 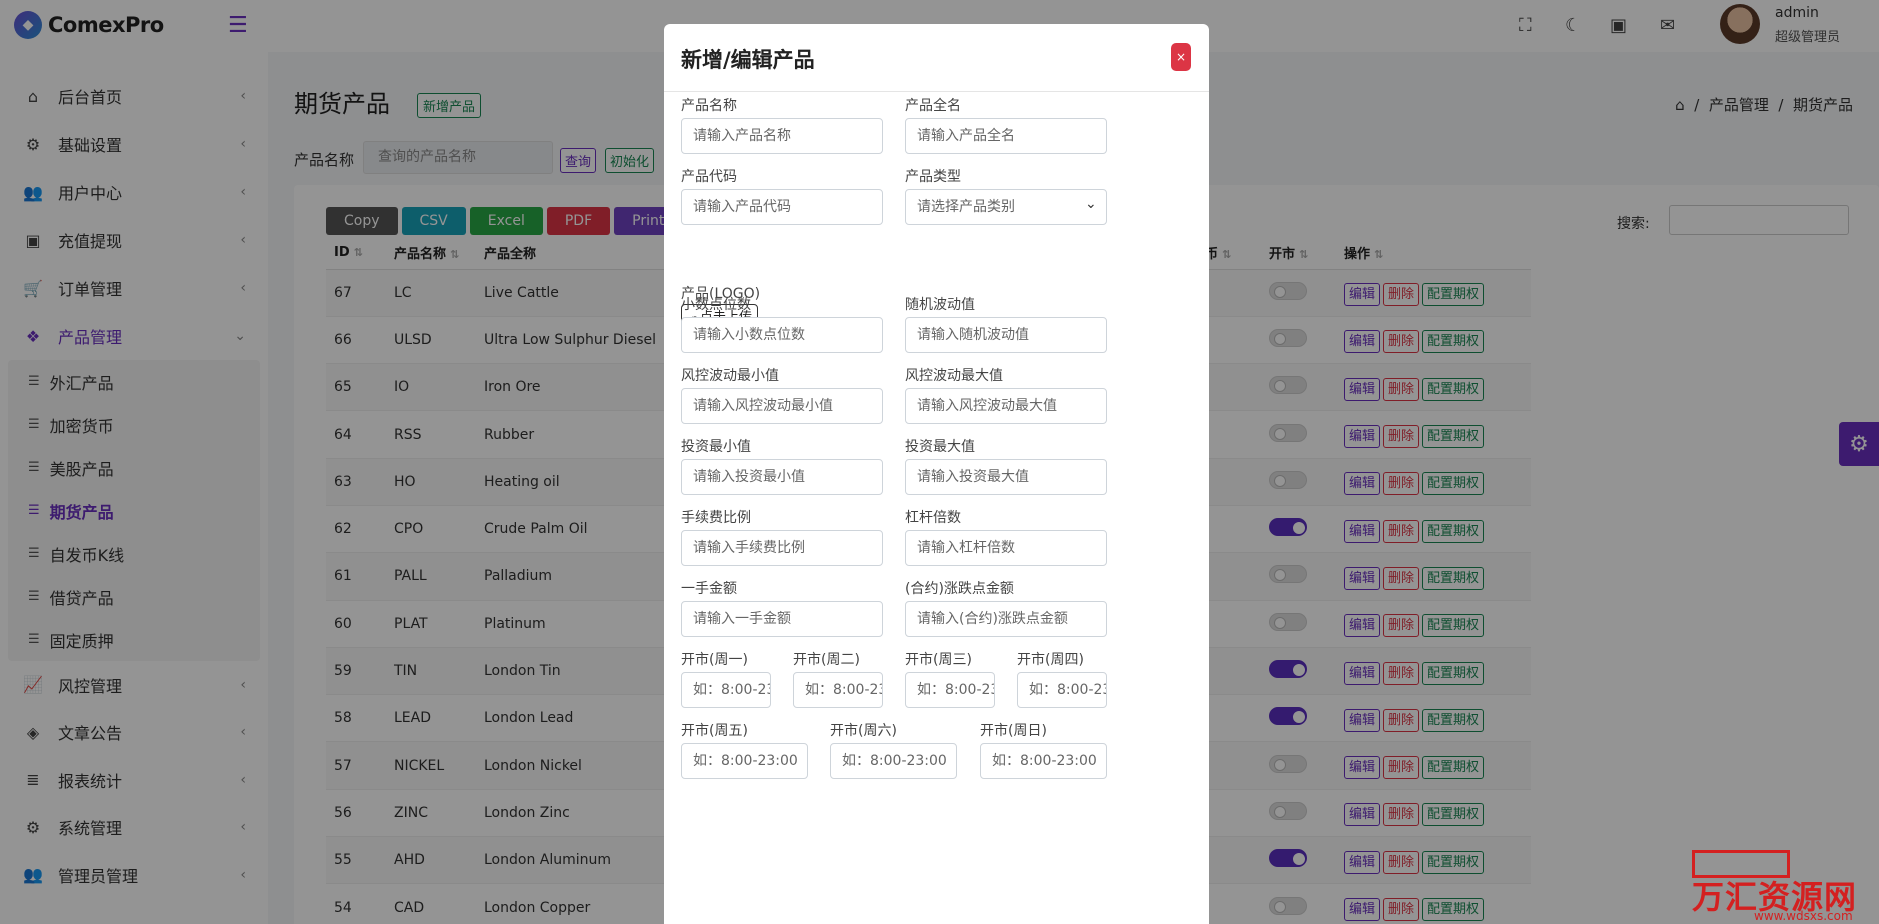 What do you see at coordinates (826, 660) in the screenshot?
I see `hours-label: 开市(周二)` at bounding box center [826, 660].